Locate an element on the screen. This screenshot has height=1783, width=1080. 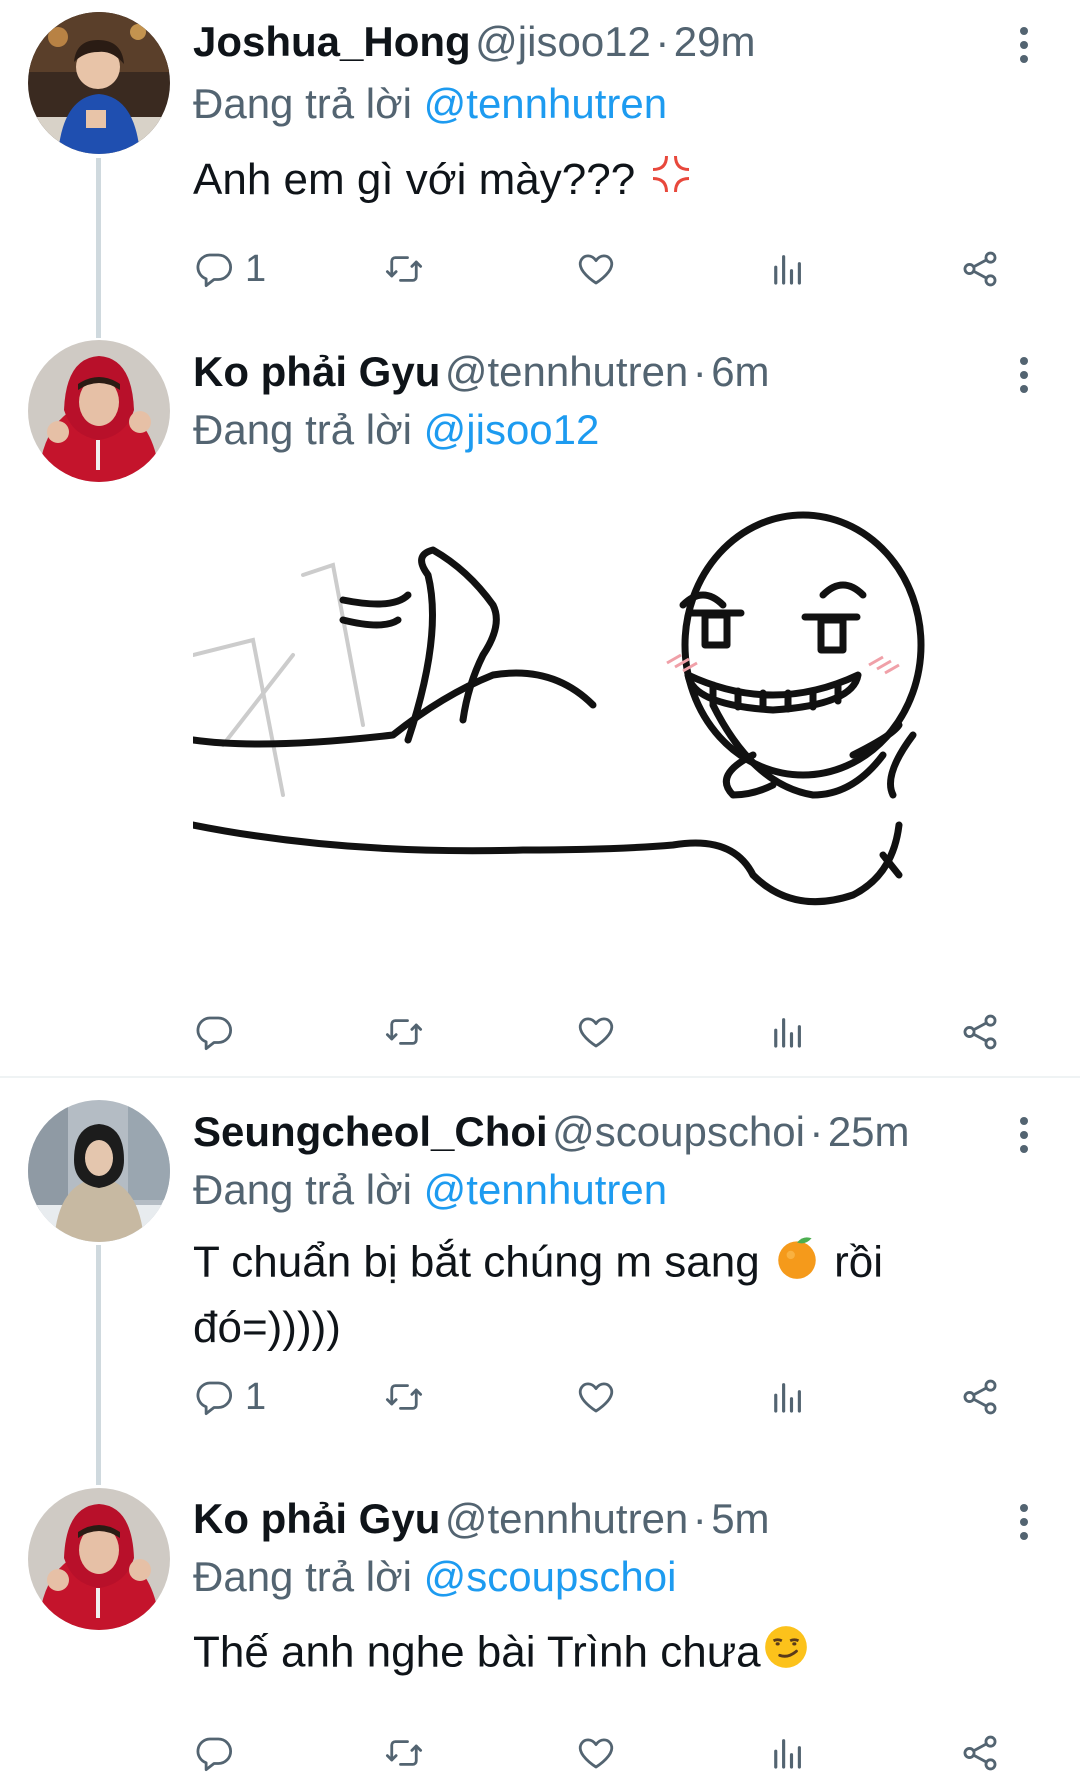
tweet-text: T chuẩn bị bắt chúng m sang rồi đó=))))) is located at coordinates (596, 1295).